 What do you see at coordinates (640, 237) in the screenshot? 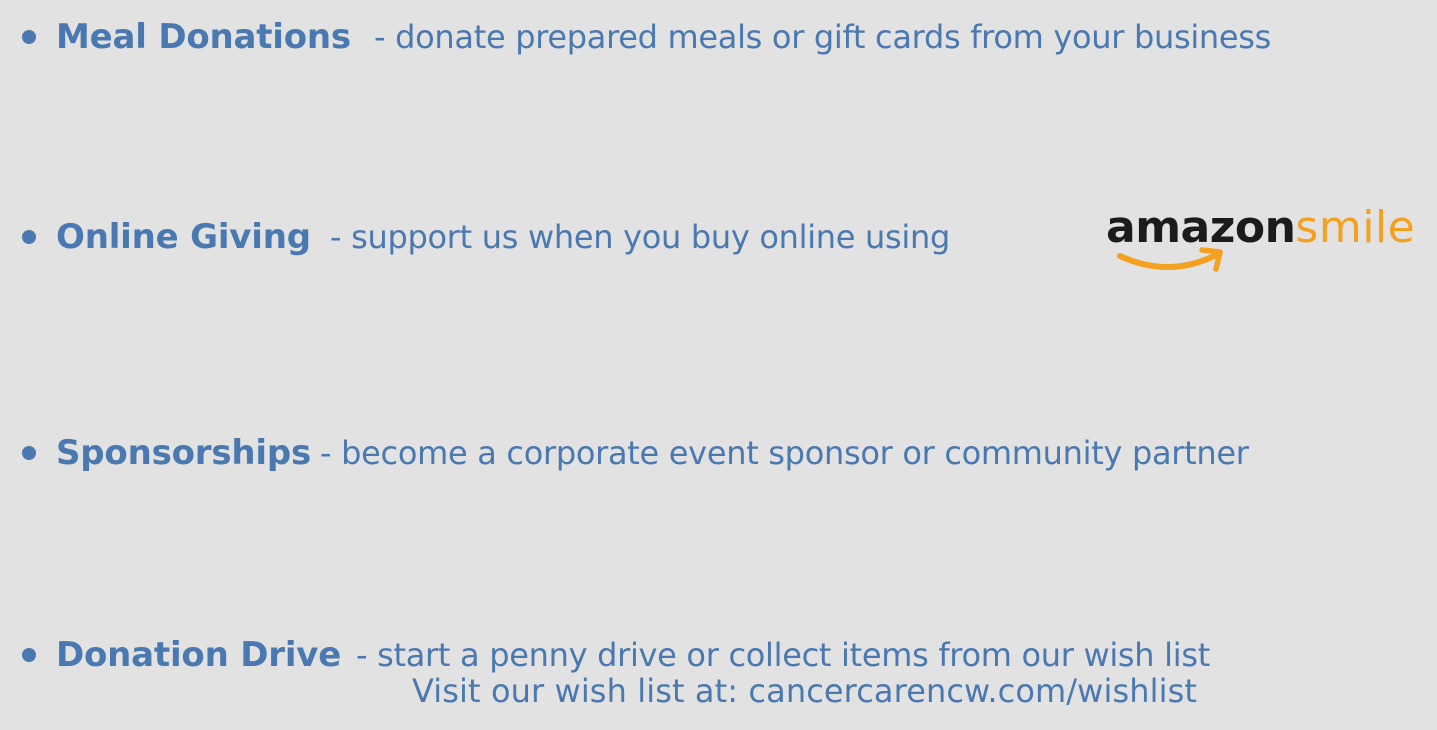
I see `item-description: - support us when you buy online using` at bounding box center [640, 237].